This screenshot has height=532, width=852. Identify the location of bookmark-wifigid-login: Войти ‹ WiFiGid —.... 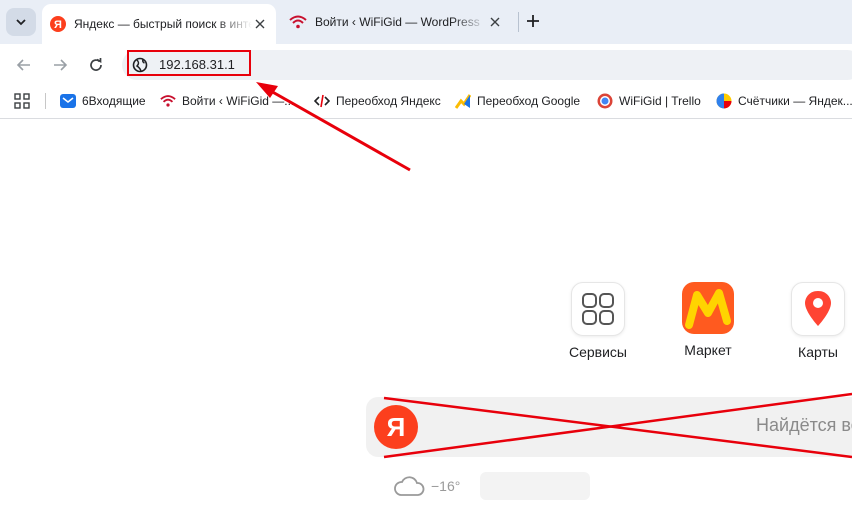
(227, 101).